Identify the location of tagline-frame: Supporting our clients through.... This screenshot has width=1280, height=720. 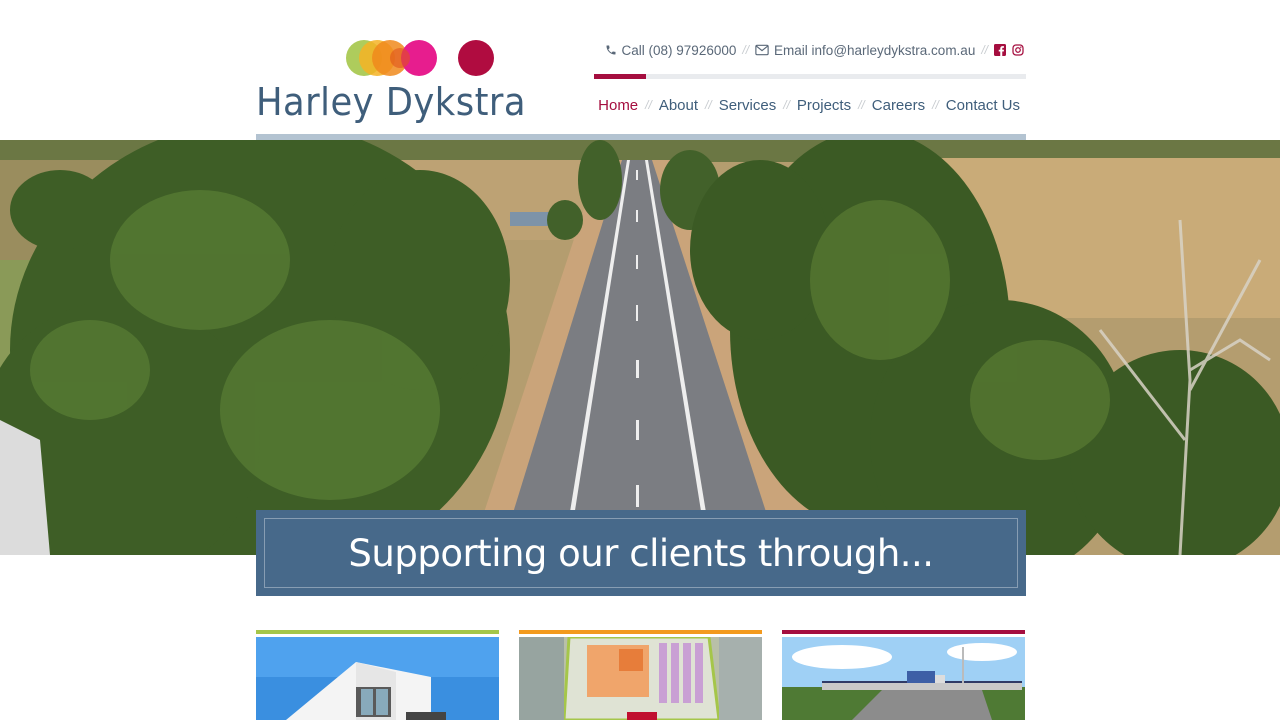
(641, 553).